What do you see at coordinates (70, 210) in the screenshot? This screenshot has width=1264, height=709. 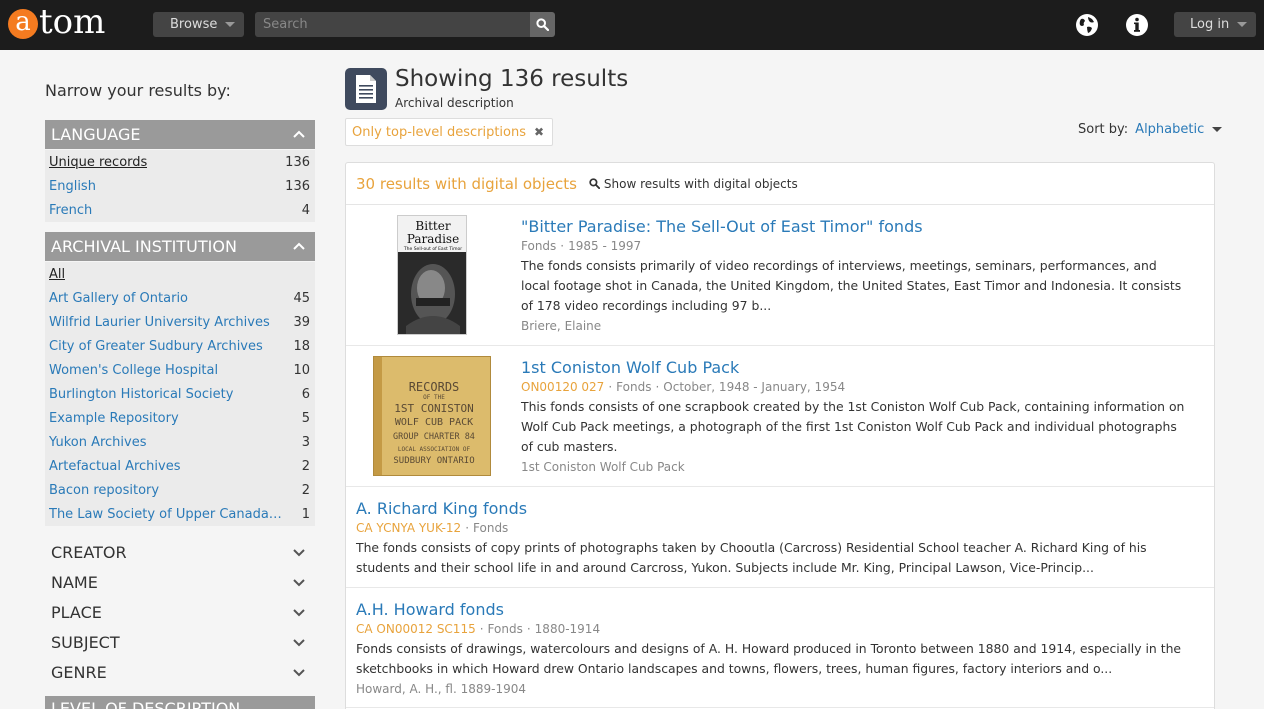 I see `facet-item-label: French` at bounding box center [70, 210].